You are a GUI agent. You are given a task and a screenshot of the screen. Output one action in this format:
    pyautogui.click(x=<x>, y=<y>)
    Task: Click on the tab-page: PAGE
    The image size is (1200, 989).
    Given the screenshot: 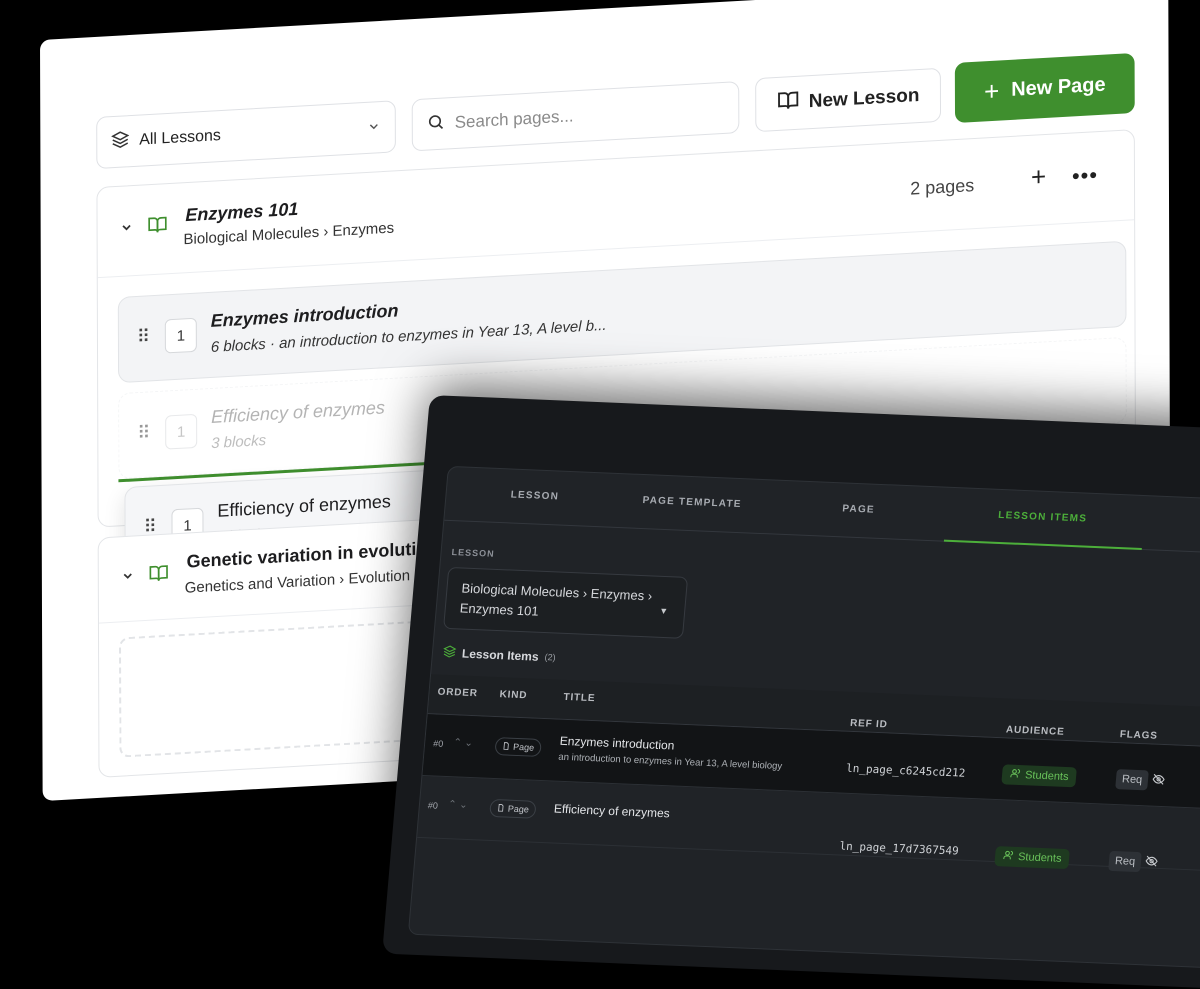 What is the action you would take?
    pyautogui.click(x=858, y=509)
    